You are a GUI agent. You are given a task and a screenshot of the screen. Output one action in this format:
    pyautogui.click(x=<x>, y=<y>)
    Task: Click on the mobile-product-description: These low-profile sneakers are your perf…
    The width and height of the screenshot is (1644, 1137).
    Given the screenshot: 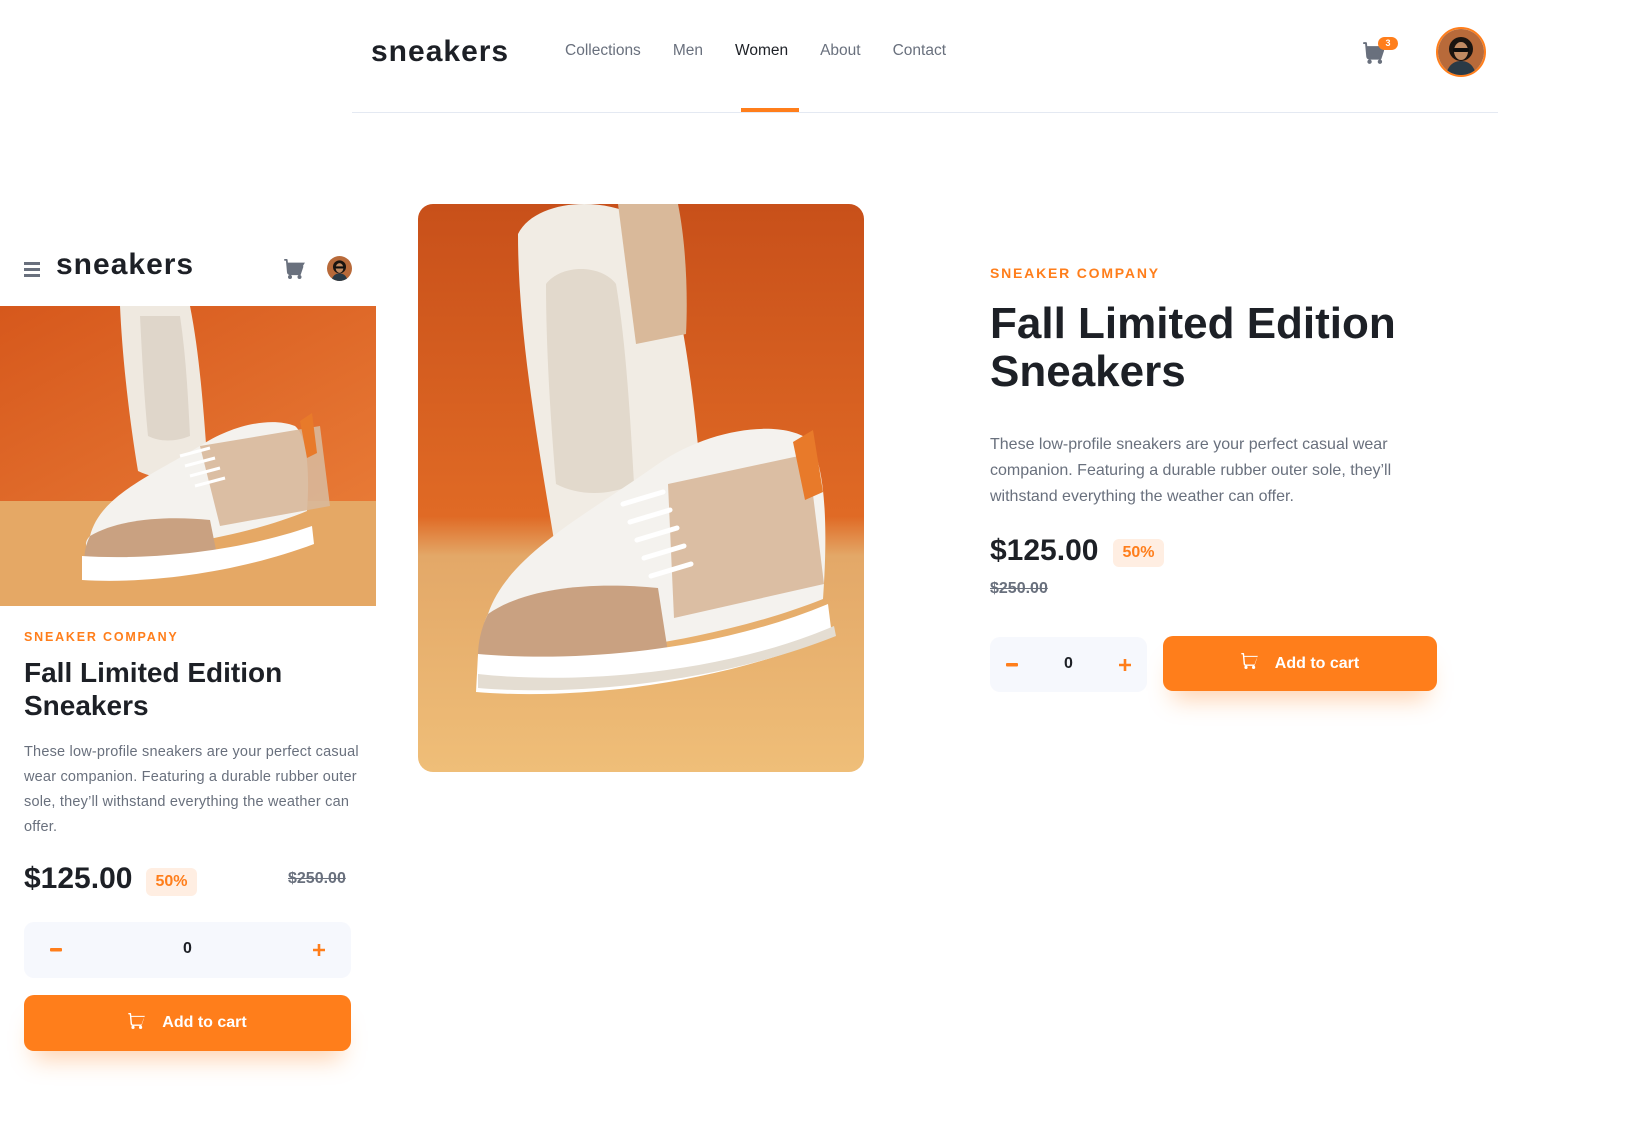 What is the action you would take?
    pyautogui.click(x=191, y=789)
    